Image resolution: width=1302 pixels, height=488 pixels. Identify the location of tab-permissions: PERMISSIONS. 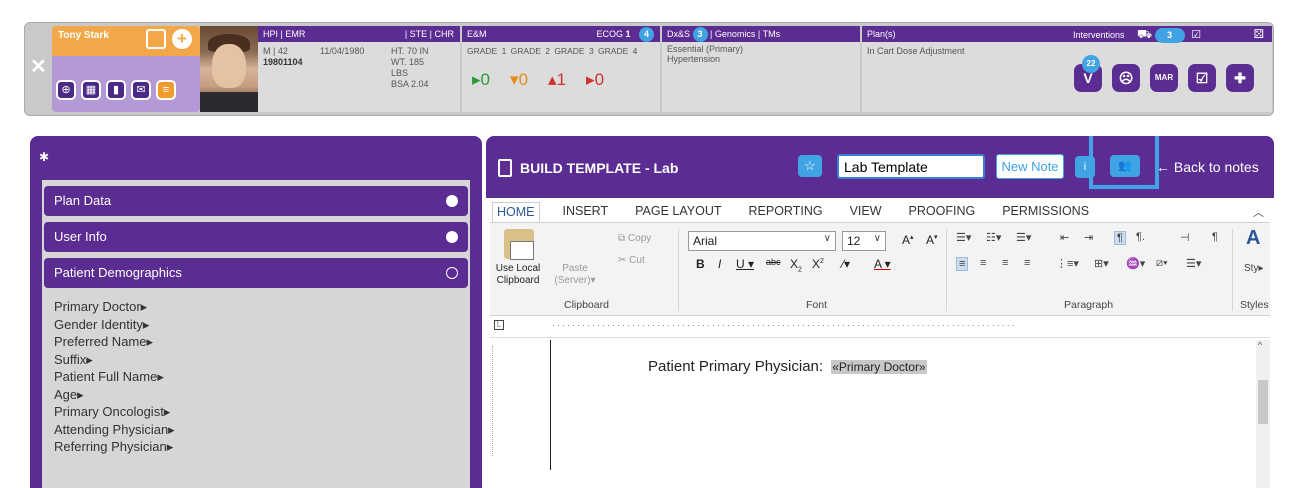
(1045, 212).